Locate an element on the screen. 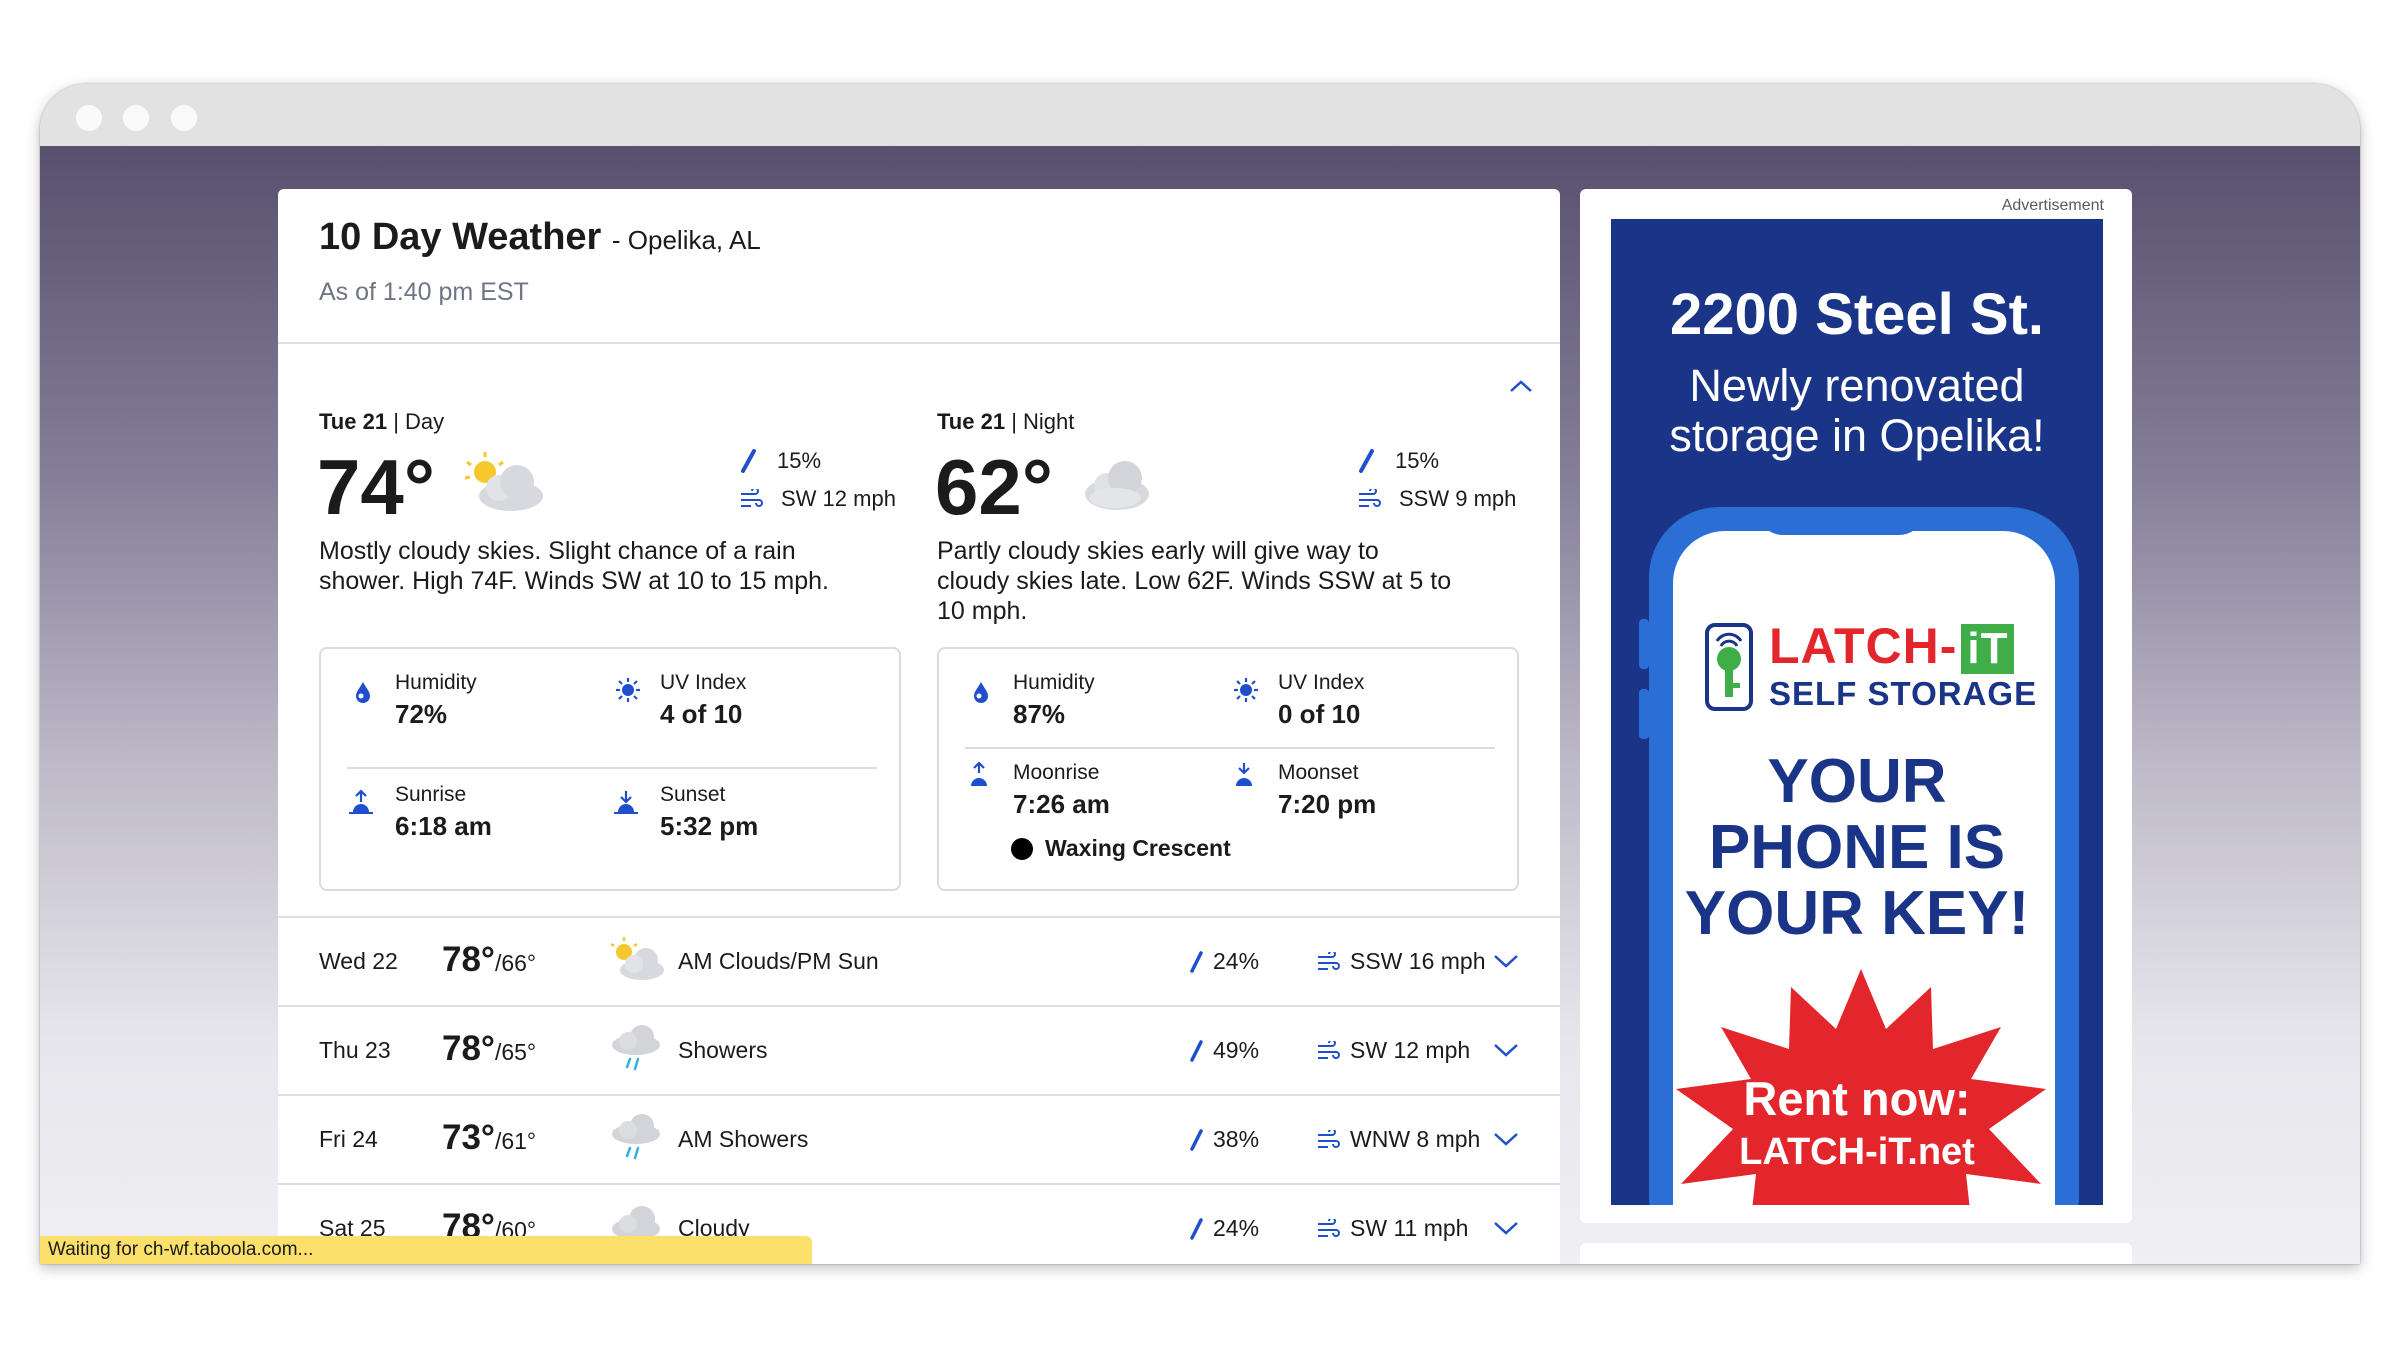 The height and width of the screenshot is (1350, 2400). uv-index-icon is located at coordinates (628, 690).